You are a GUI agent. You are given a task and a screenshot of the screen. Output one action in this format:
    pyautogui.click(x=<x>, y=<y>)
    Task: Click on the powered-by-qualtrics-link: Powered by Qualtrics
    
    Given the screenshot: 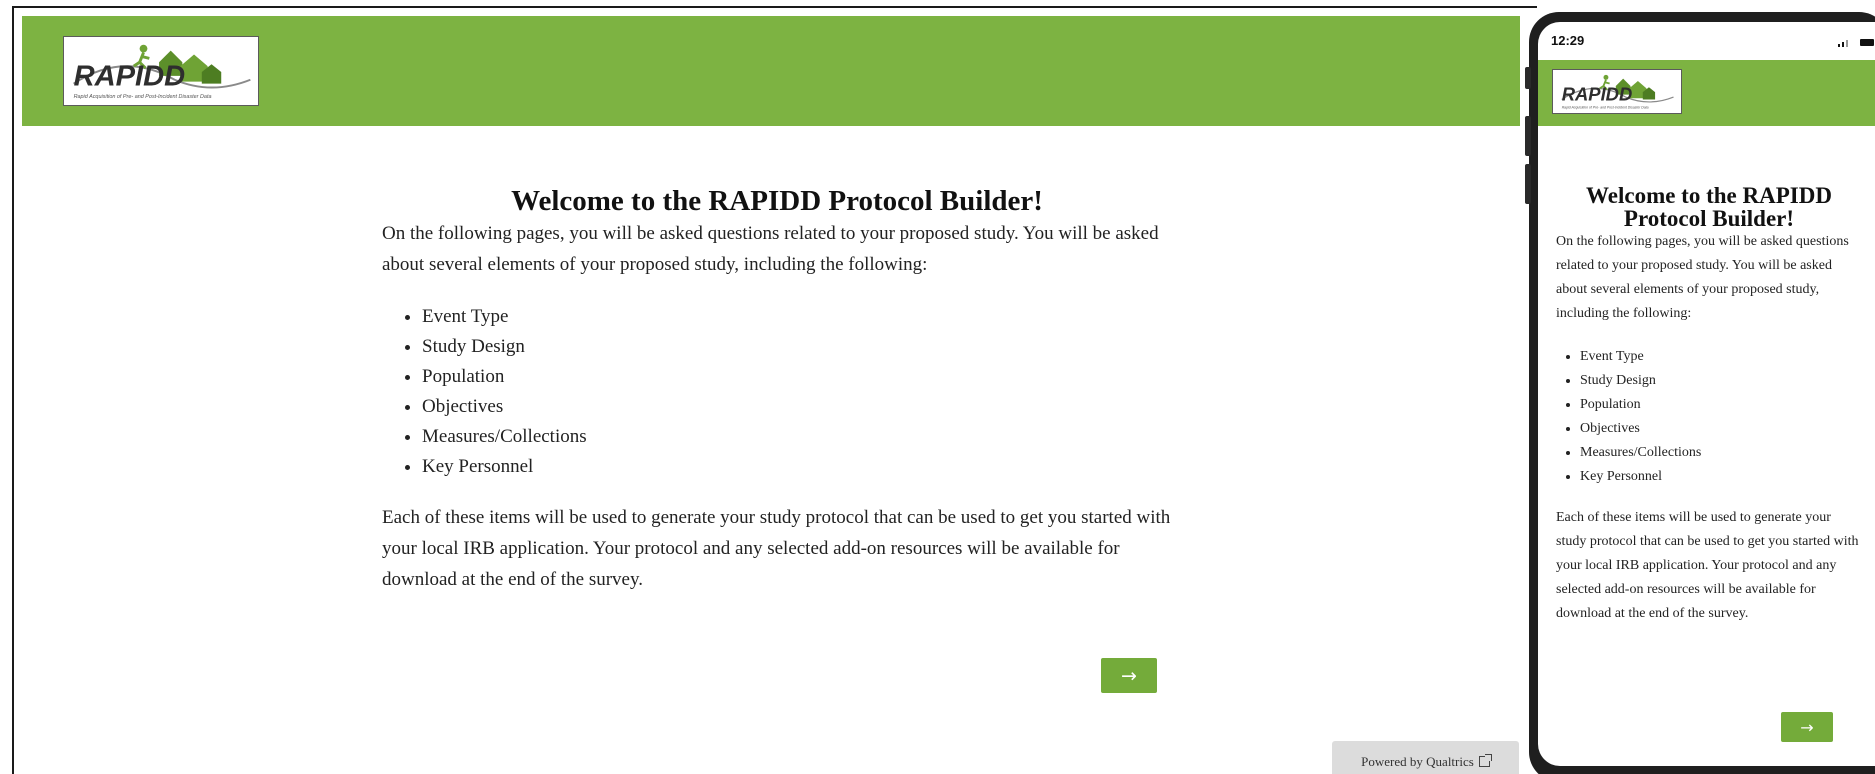 What is the action you would take?
    pyautogui.click(x=1425, y=757)
    